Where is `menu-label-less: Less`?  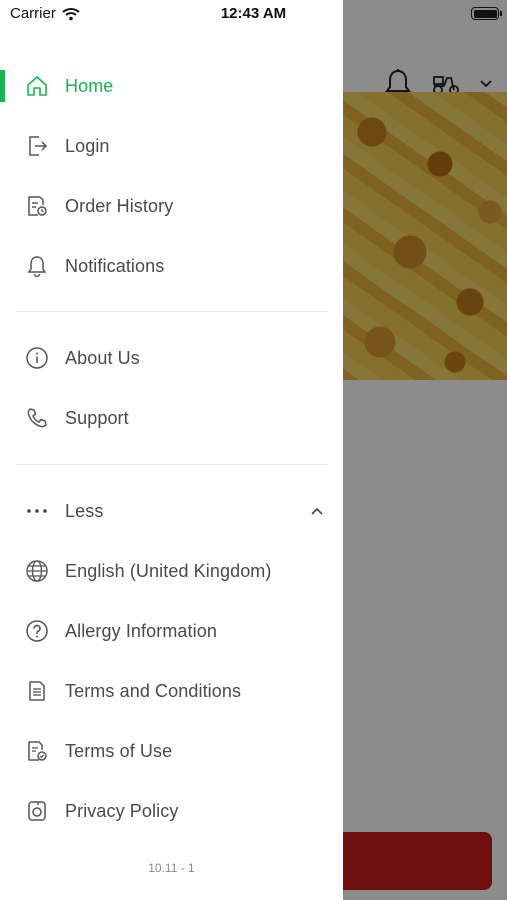 menu-label-less: Less is located at coordinates (84, 510).